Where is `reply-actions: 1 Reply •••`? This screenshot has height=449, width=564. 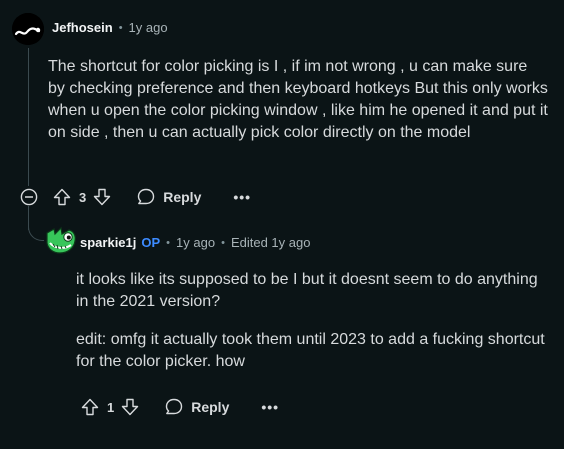 reply-actions: 1 Reply ••• is located at coordinates (179, 407).